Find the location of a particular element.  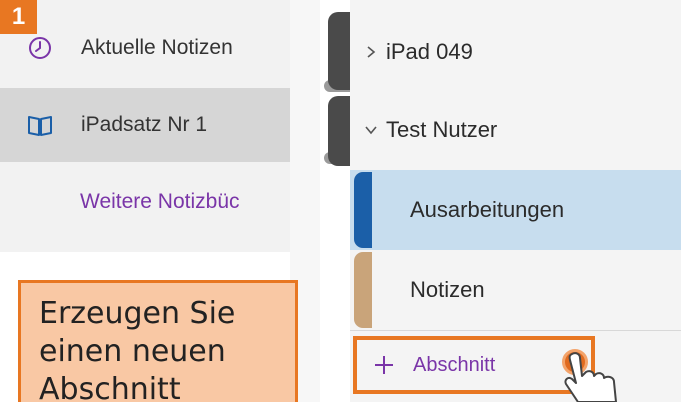

more-notebooks-link: Weitere Notizbüc is located at coordinates (145, 202).